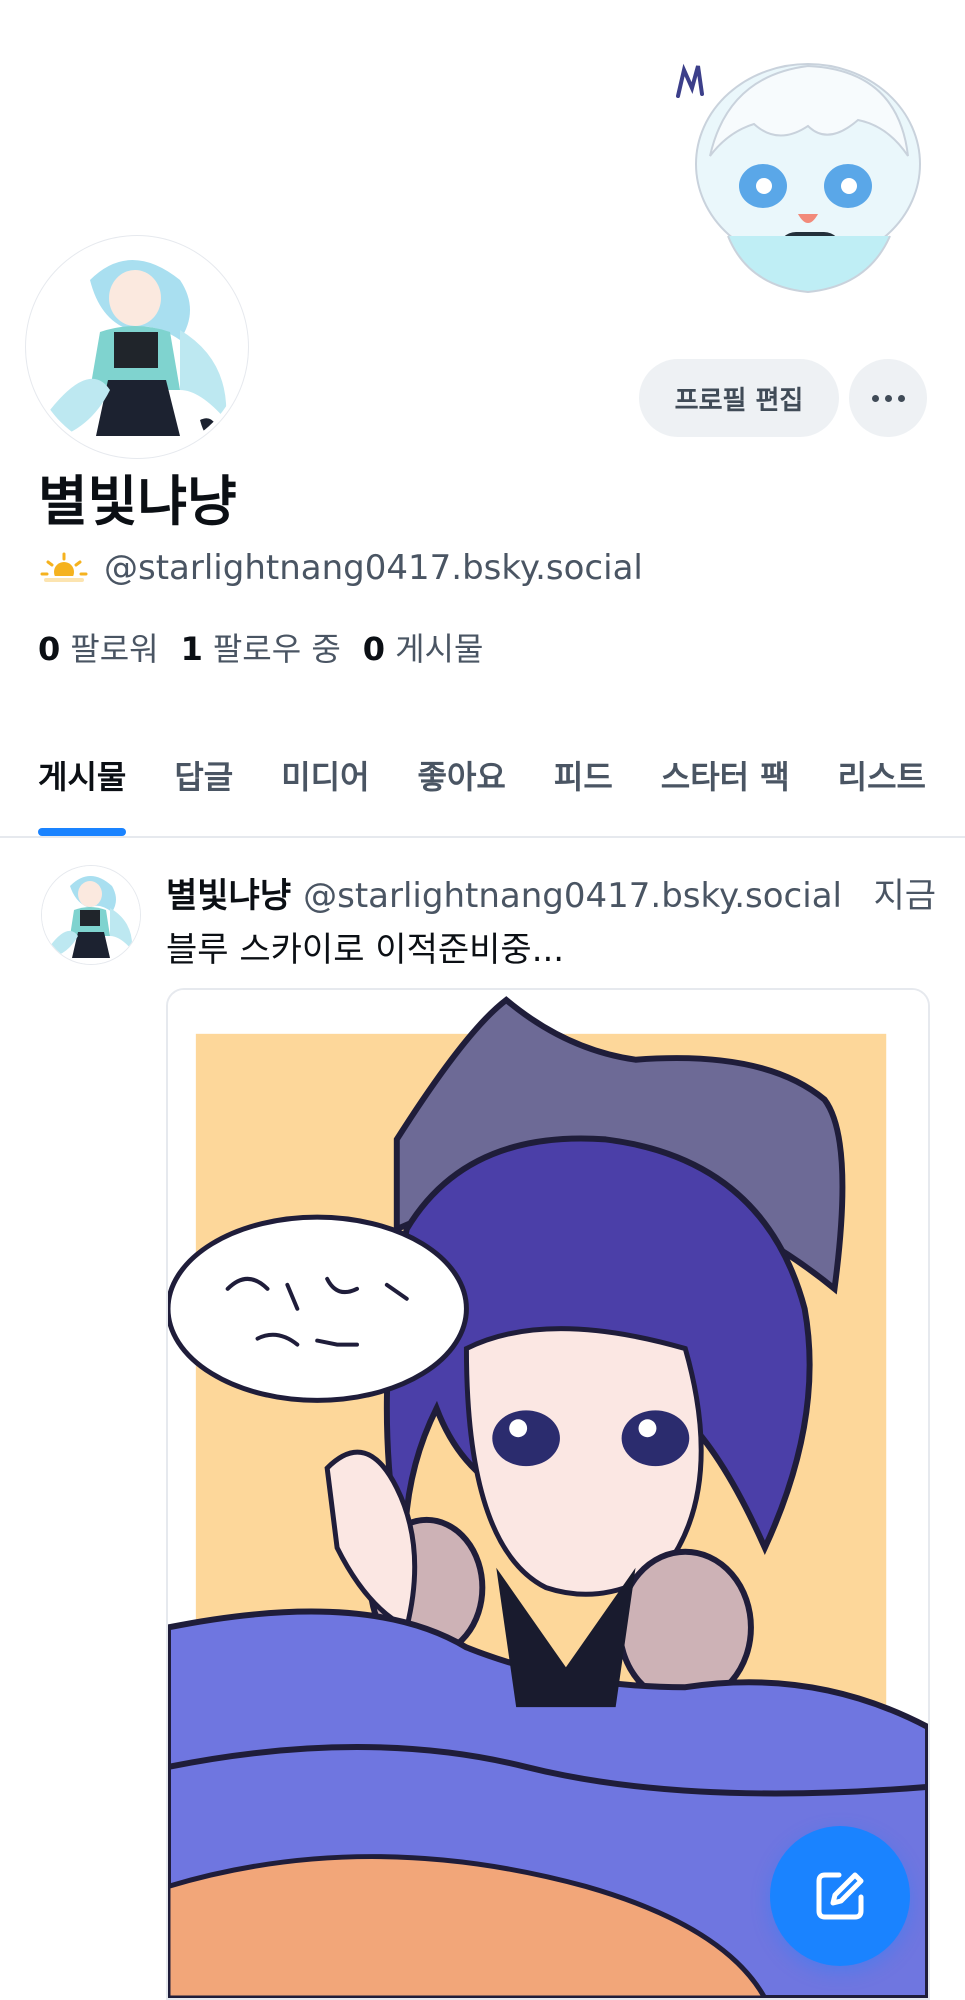 This screenshot has width=965, height=2000. What do you see at coordinates (191, 649) in the screenshot?
I see `following-count: 1` at bounding box center [191, 649].